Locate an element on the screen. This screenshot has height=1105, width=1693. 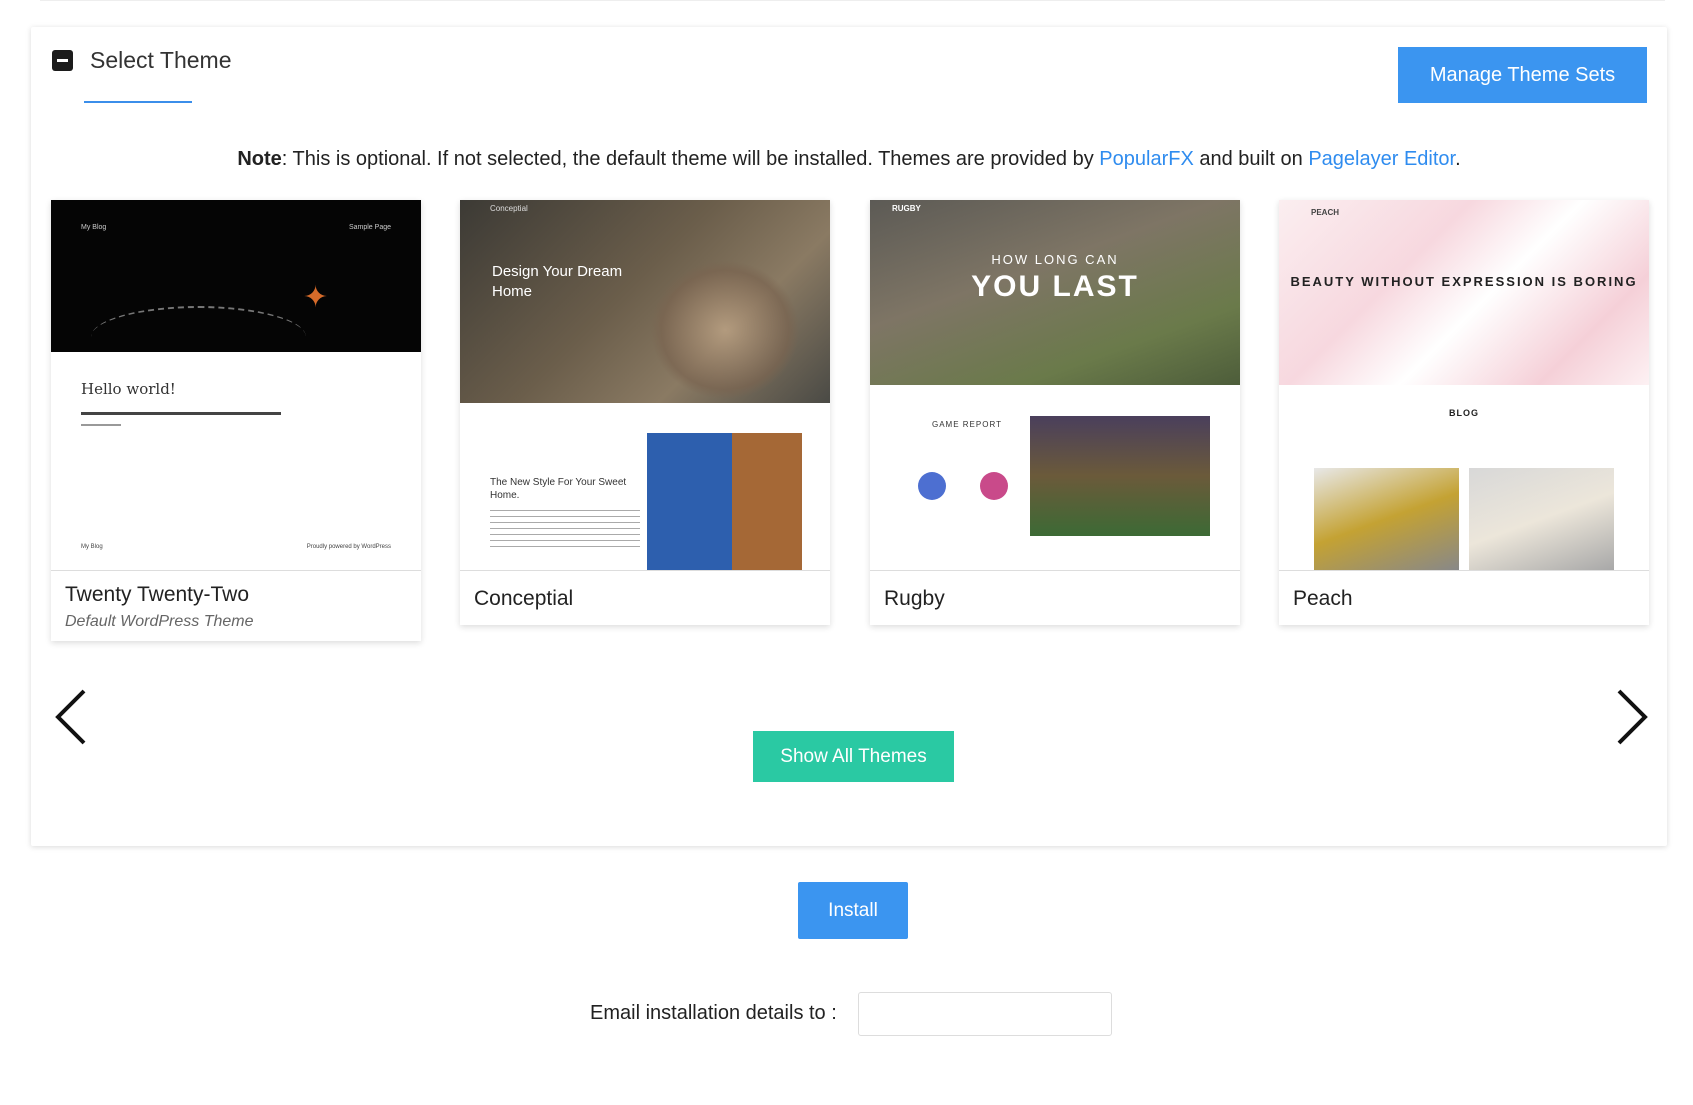
preview-text-line is located at coordinates (181, 413).